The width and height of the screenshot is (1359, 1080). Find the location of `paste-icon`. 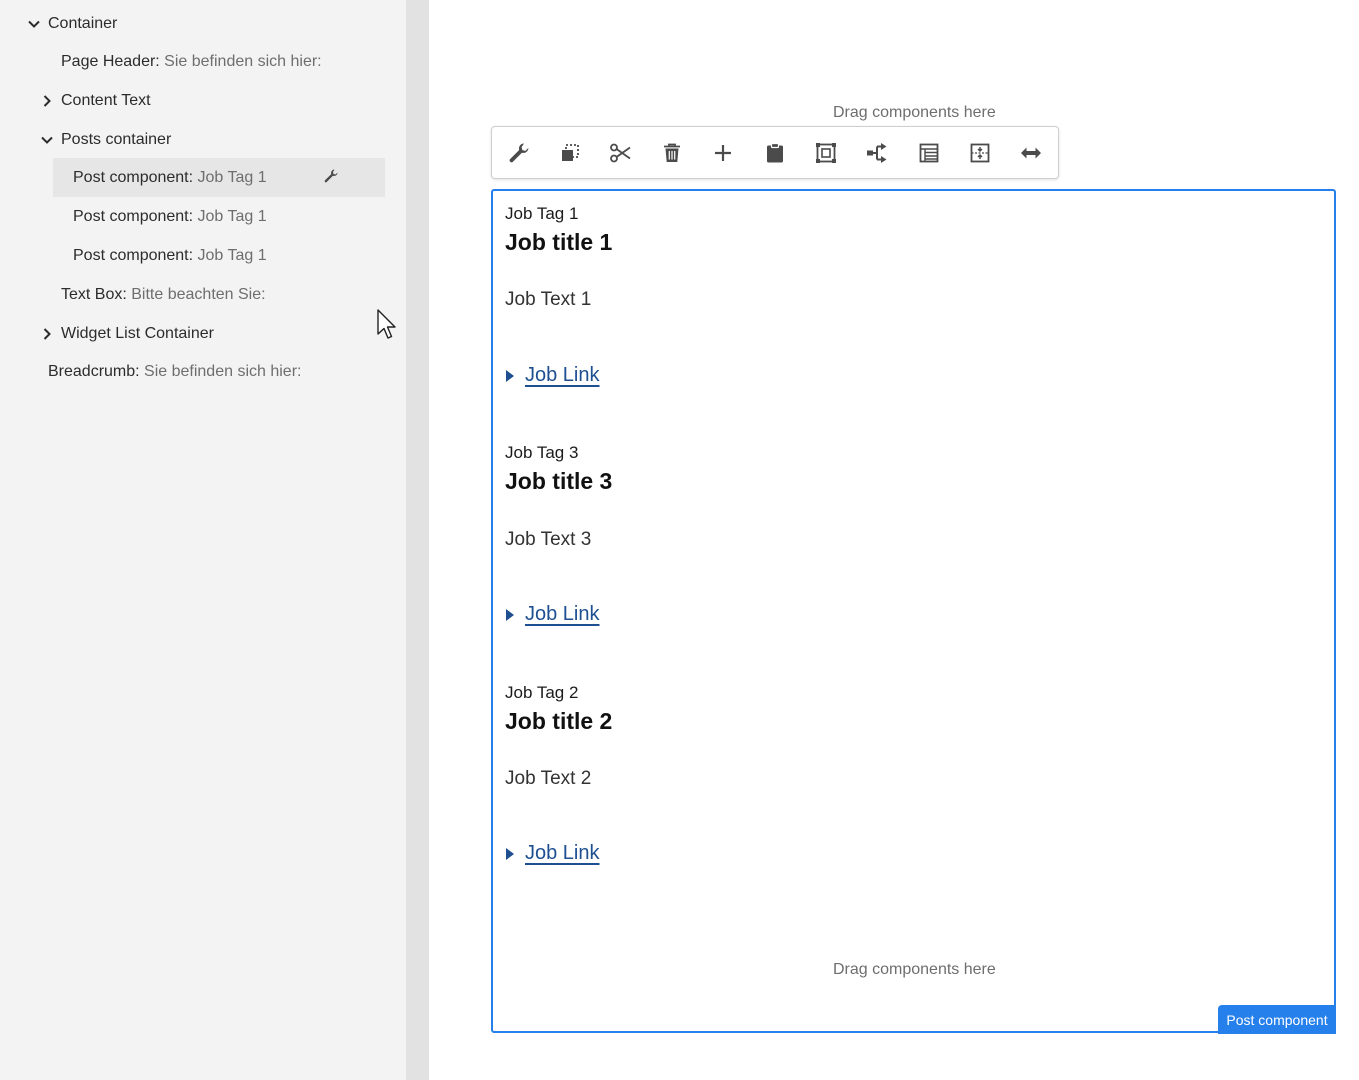

paste-icon is located at coordinates (775, 153).